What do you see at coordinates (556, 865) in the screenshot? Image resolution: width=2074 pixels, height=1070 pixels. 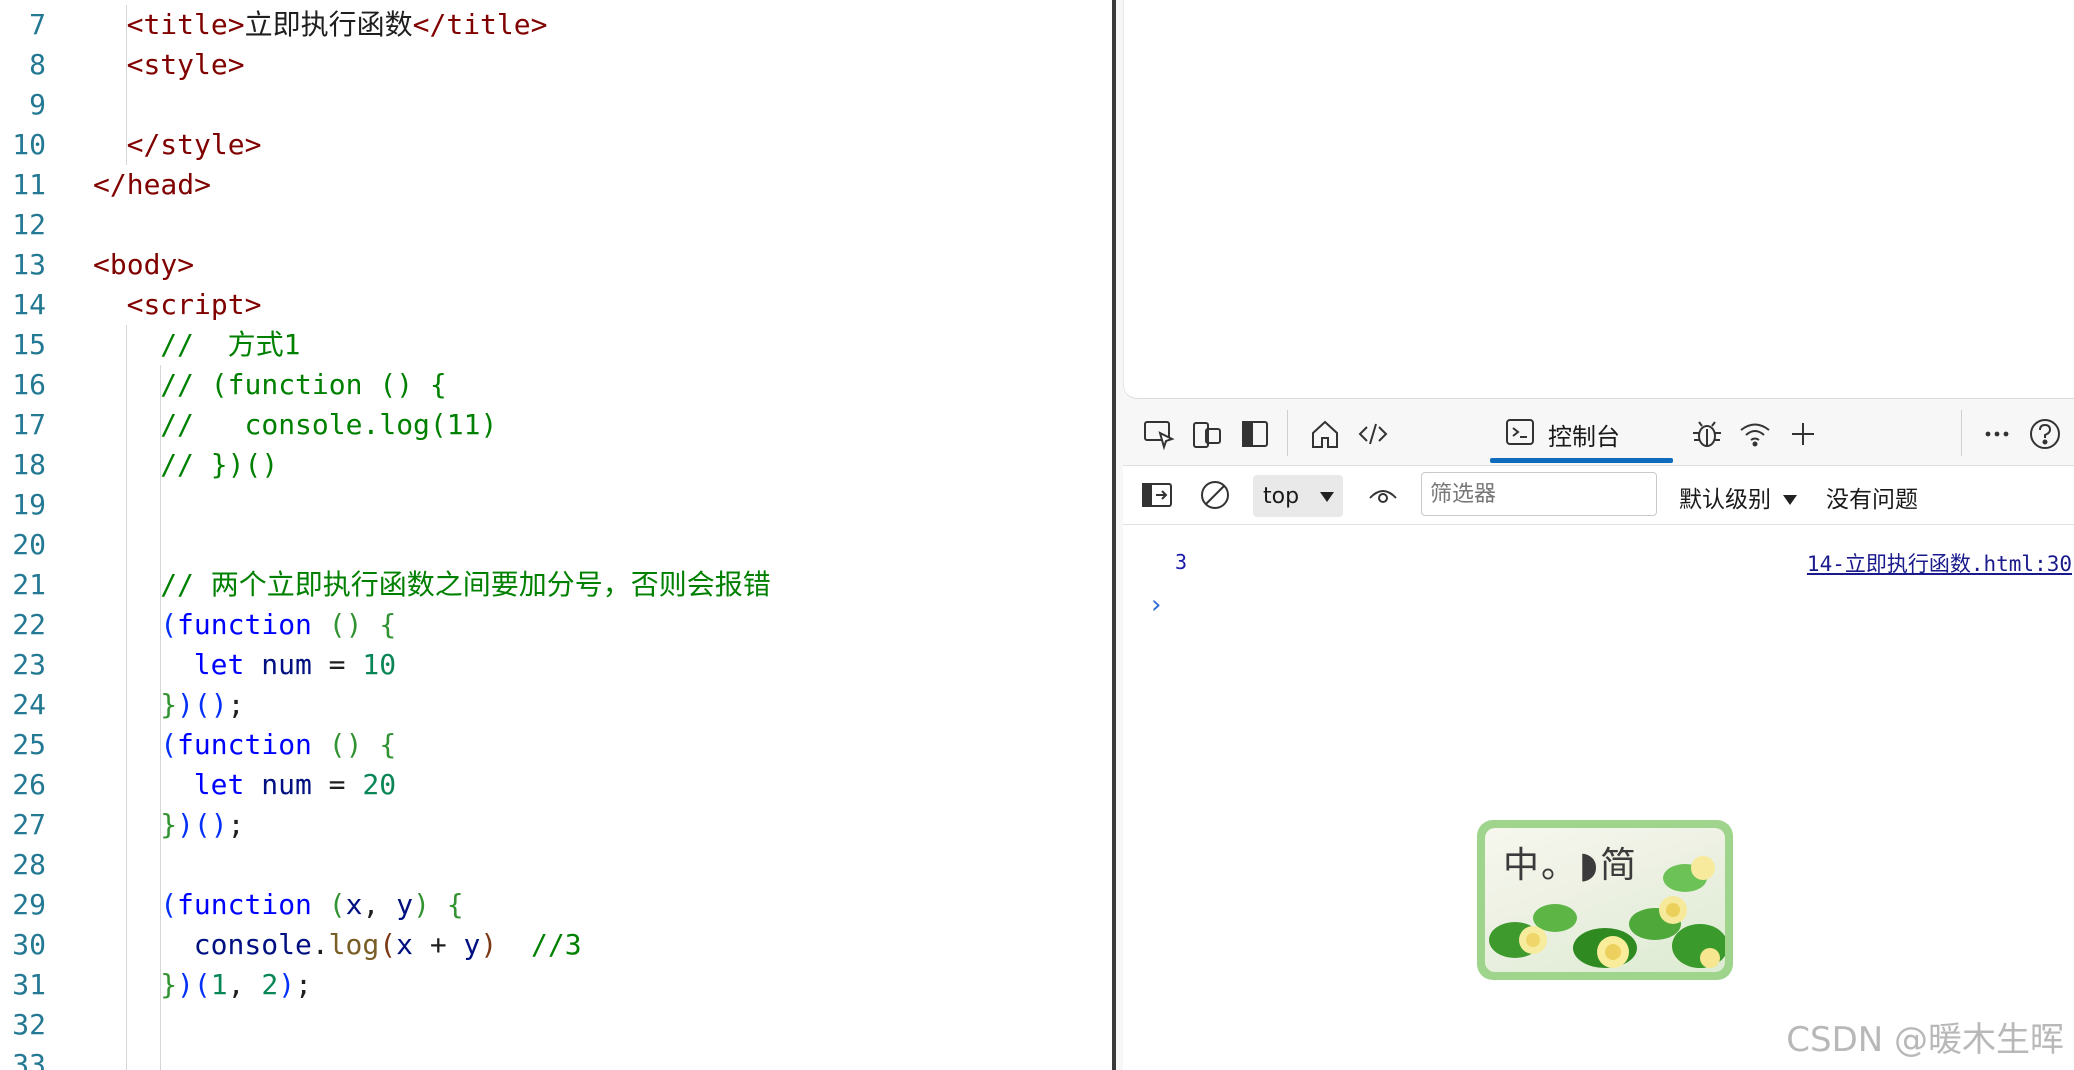 I see `code-line: 28` at bounding box center [556, 865].